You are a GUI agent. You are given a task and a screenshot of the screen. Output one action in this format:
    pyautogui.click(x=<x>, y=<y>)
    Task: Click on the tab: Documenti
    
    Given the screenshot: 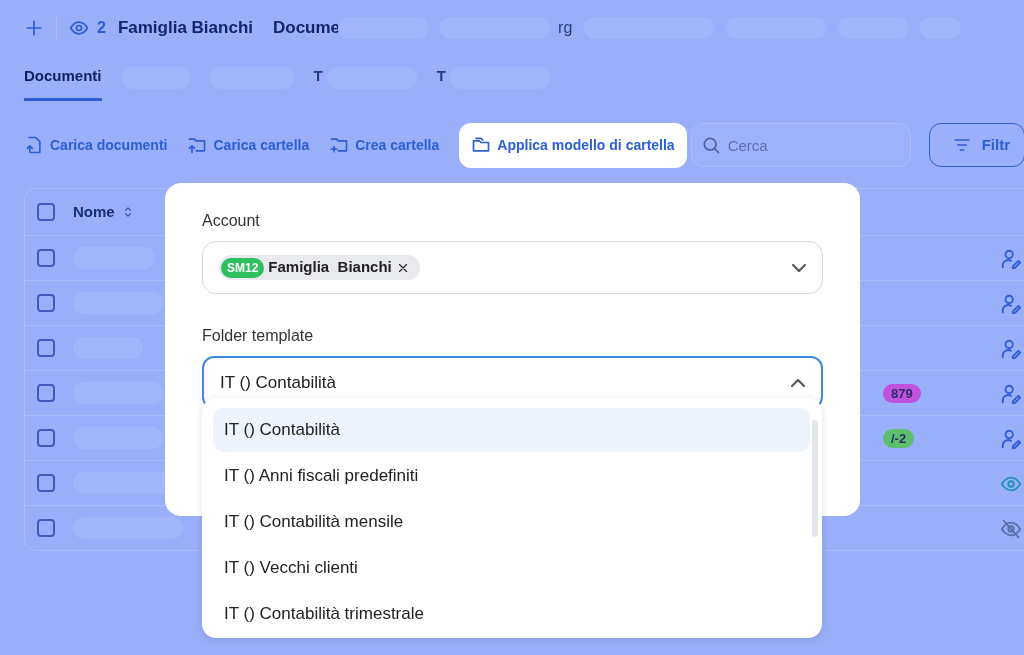 What is the action you would take?
    pyautogui.click(x=63, y=78)
    